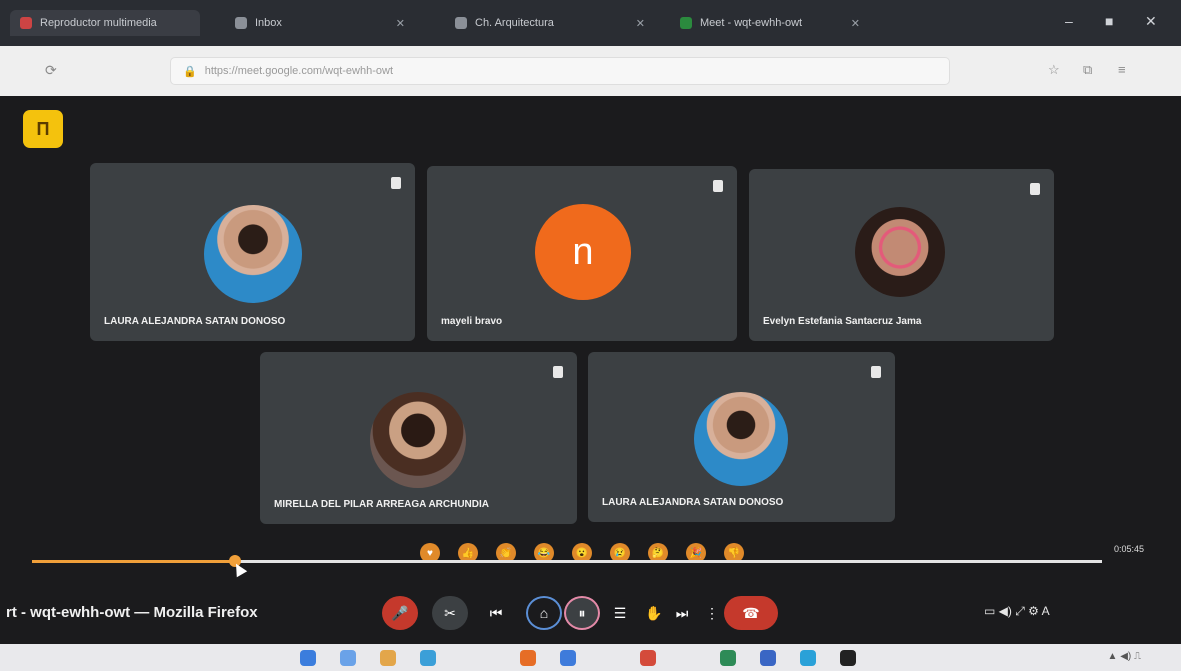 This screenshot has width=1181, height=671. What do you see at coordinates (132, 612) in the screenshot?
I see `window-title: rt - wqt-ewhh-owt — Mozilla Firefox` at bounding box center [132, 612].